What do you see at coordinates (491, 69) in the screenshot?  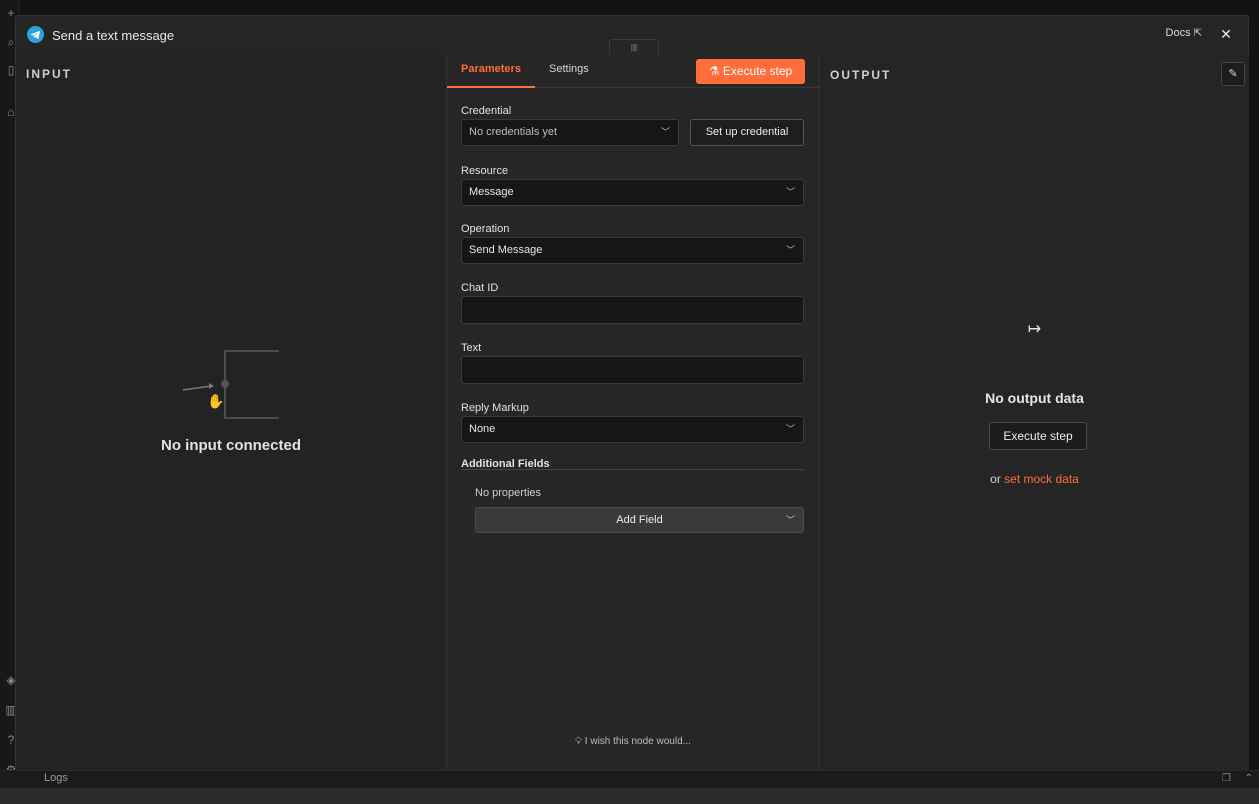 I see `tab-parameters: Parameters` at bounding box center [491, 69].